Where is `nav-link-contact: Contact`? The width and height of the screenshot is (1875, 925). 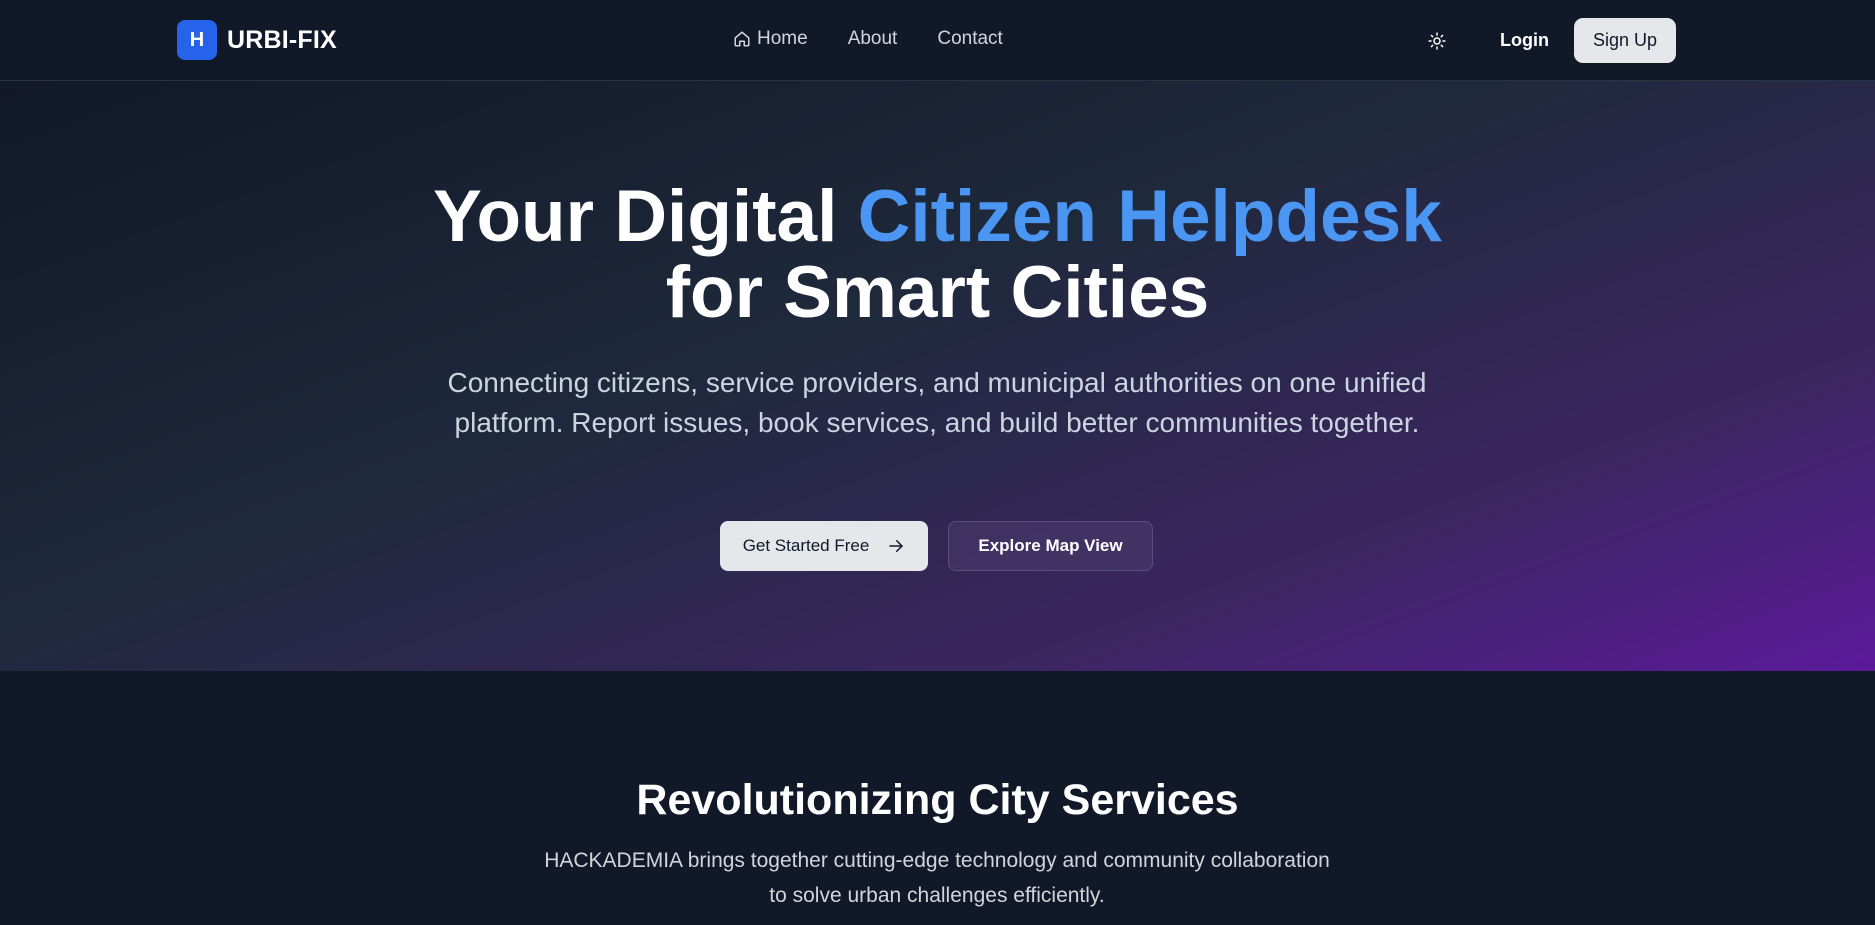 nav-link-contact: Contact is located at coordinates (969, 39).